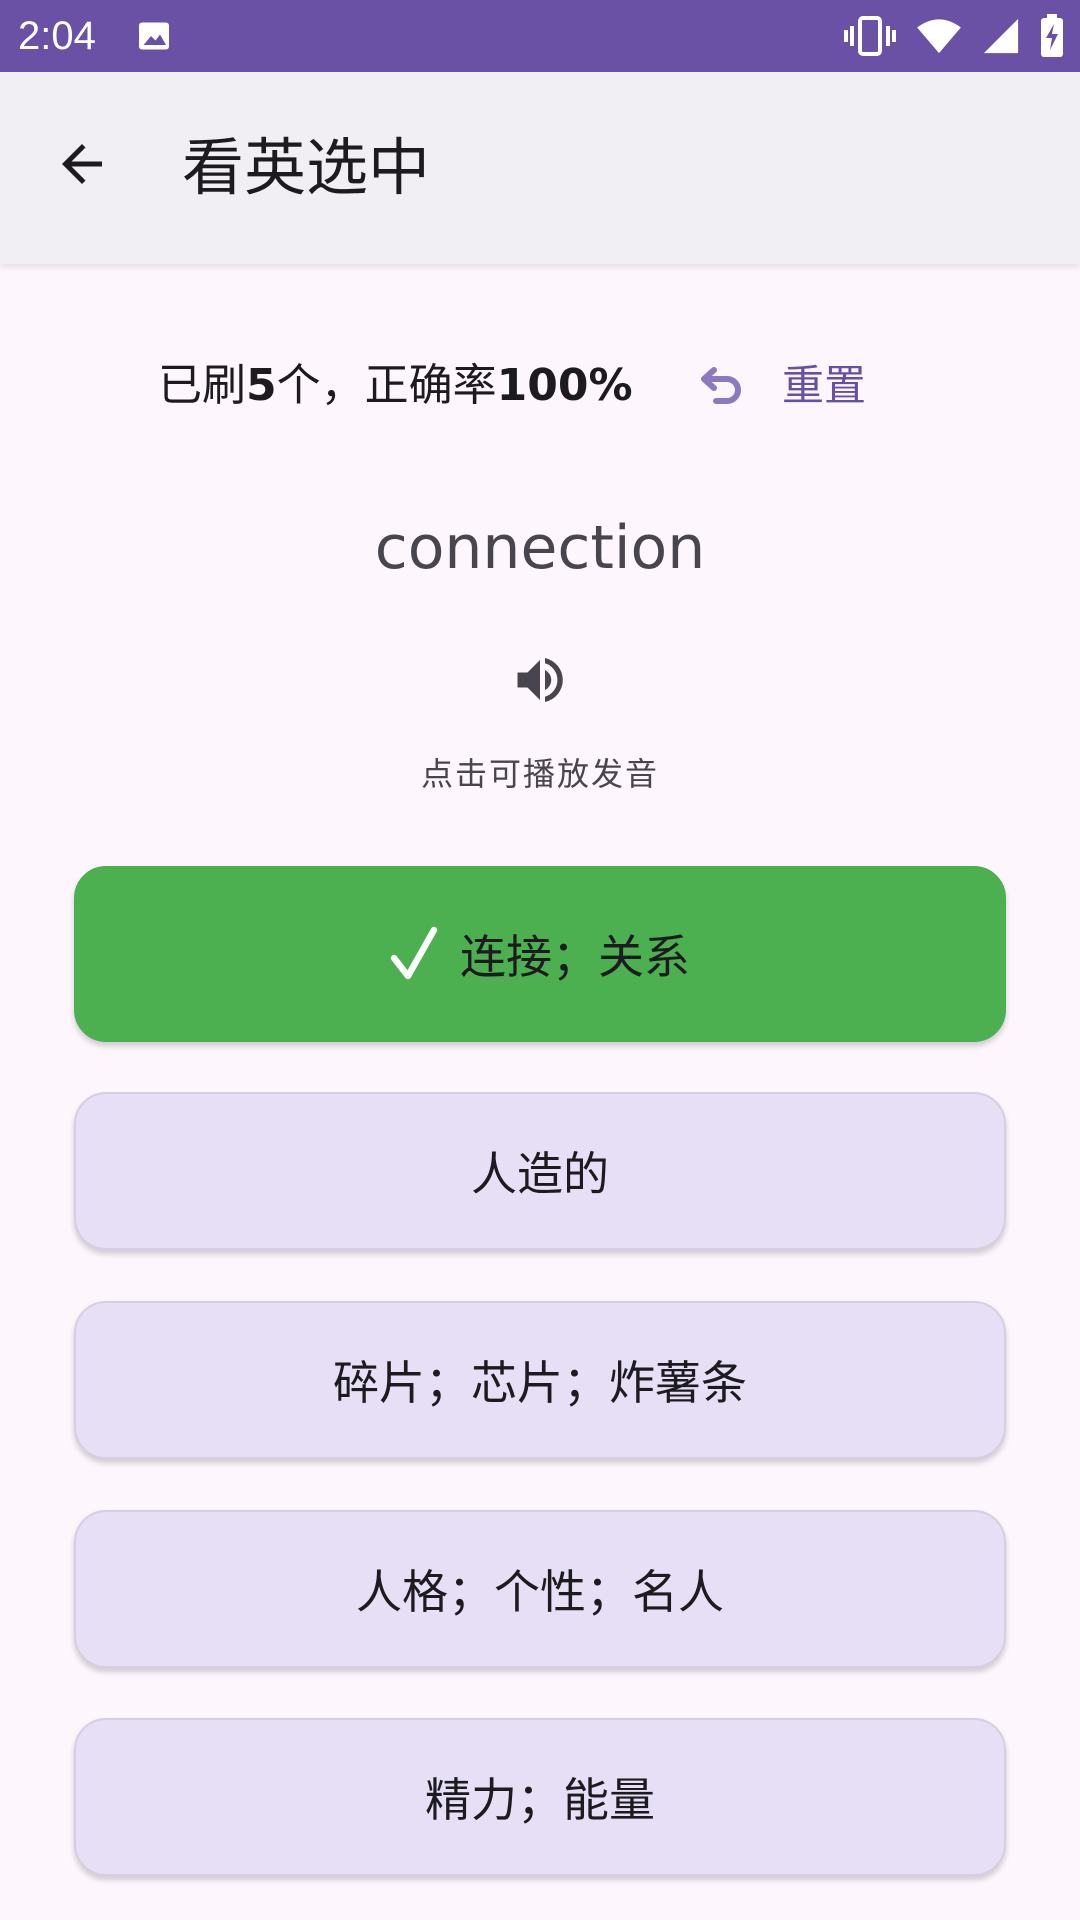 This screenshot has width=1080, height=1920. I want to click on status-icons, so click(954, 36).